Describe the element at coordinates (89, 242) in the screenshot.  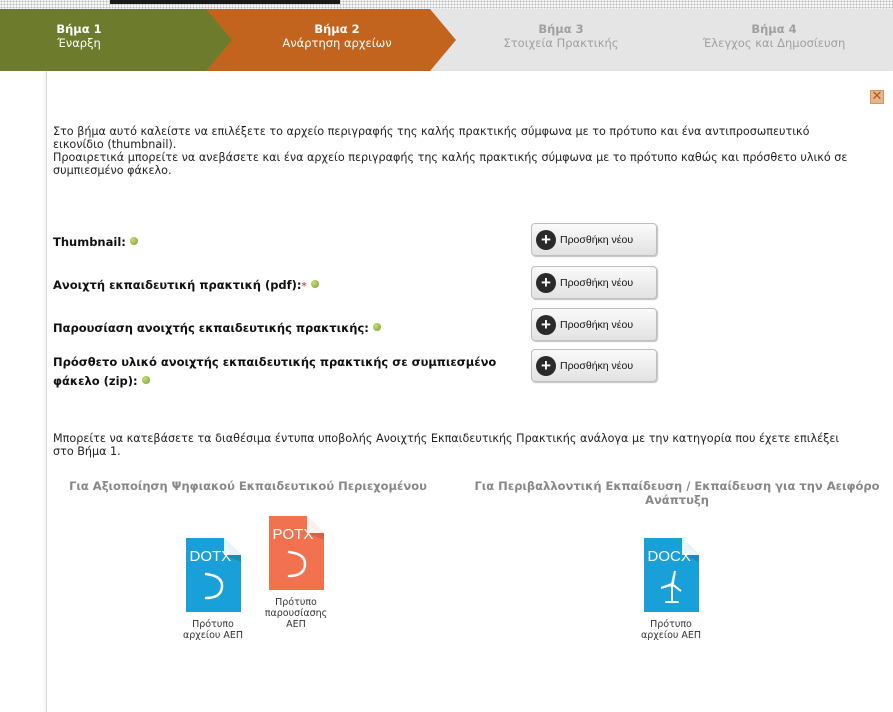
I see `upload-label: Thumbnail:` at that location.